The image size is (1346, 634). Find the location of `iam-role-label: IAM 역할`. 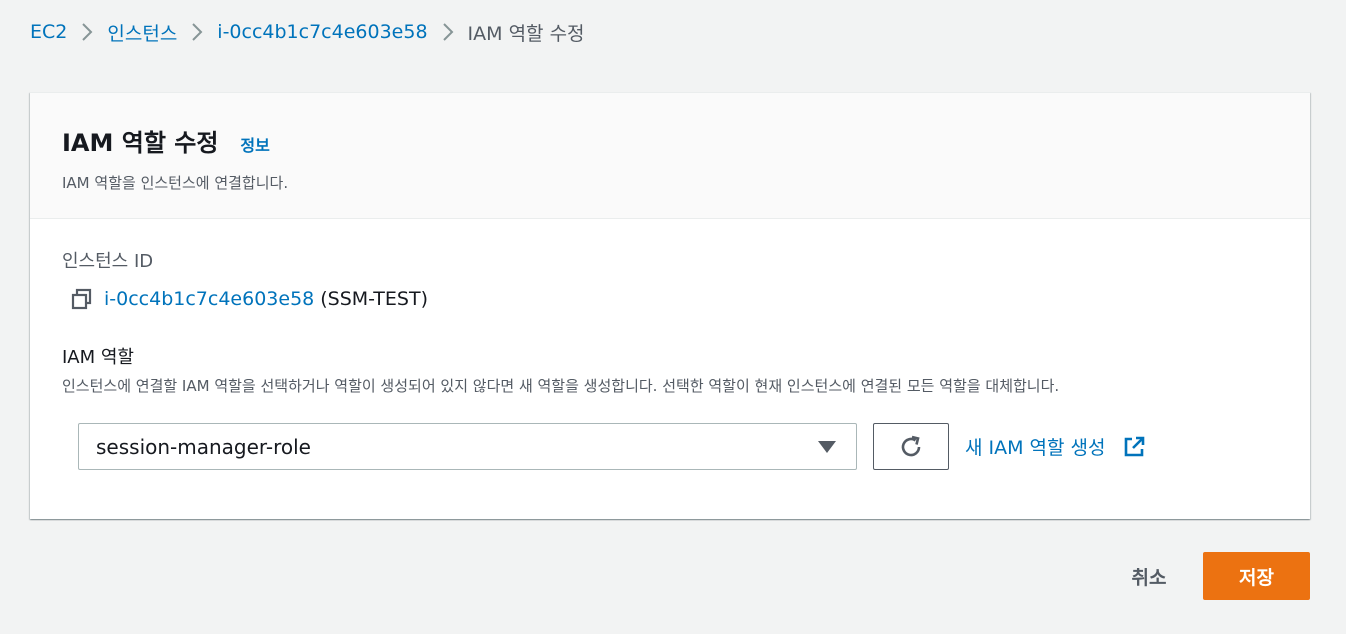

iam-role-label: IAM 역할 is located at coordinates (98, 357).